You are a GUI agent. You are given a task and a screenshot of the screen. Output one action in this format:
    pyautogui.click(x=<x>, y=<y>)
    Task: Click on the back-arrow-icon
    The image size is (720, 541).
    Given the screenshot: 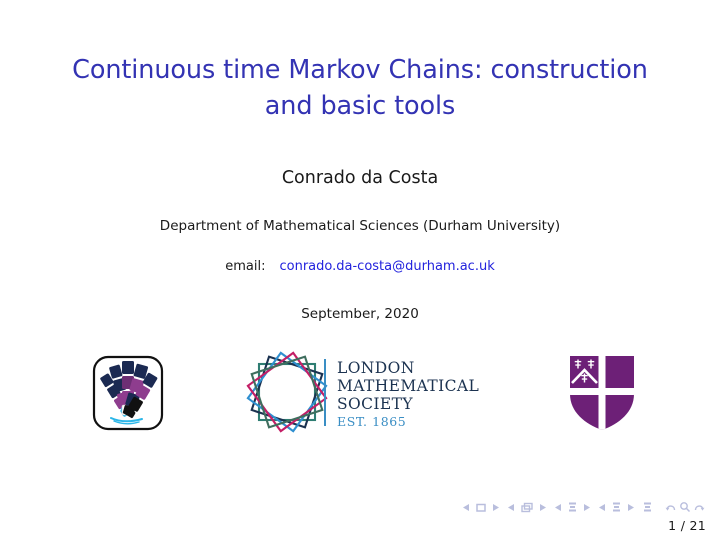 What is the action you would take?
    pyautogui.click(x=671, y=507)
    